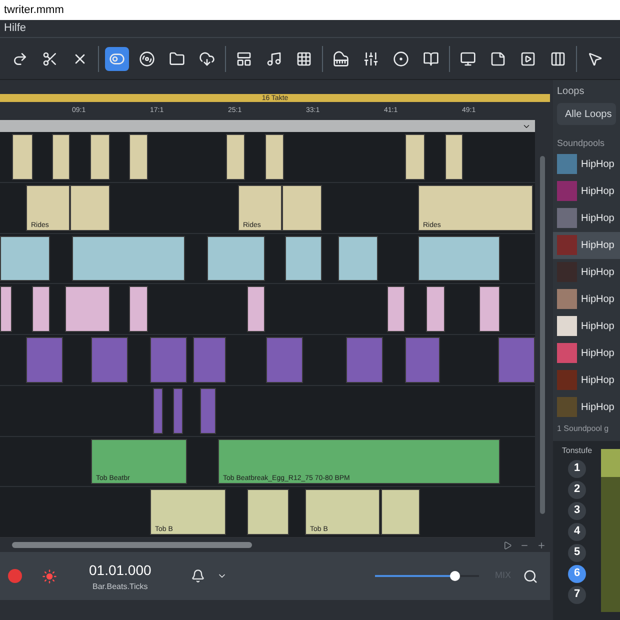 This screenshot has height=620, width=620. I want to click on filter-dropdown: Alle Loops, so click(586, 114).